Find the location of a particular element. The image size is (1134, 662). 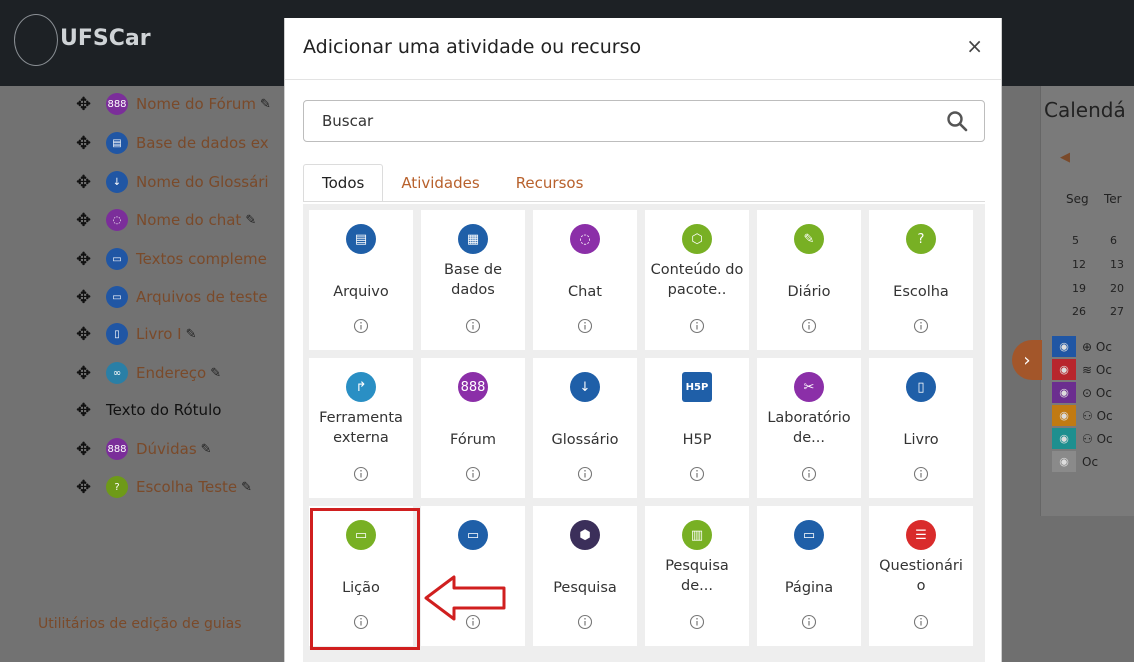

activity-card: ↱ Ferramenta externa is located at coordinates (361, 428).